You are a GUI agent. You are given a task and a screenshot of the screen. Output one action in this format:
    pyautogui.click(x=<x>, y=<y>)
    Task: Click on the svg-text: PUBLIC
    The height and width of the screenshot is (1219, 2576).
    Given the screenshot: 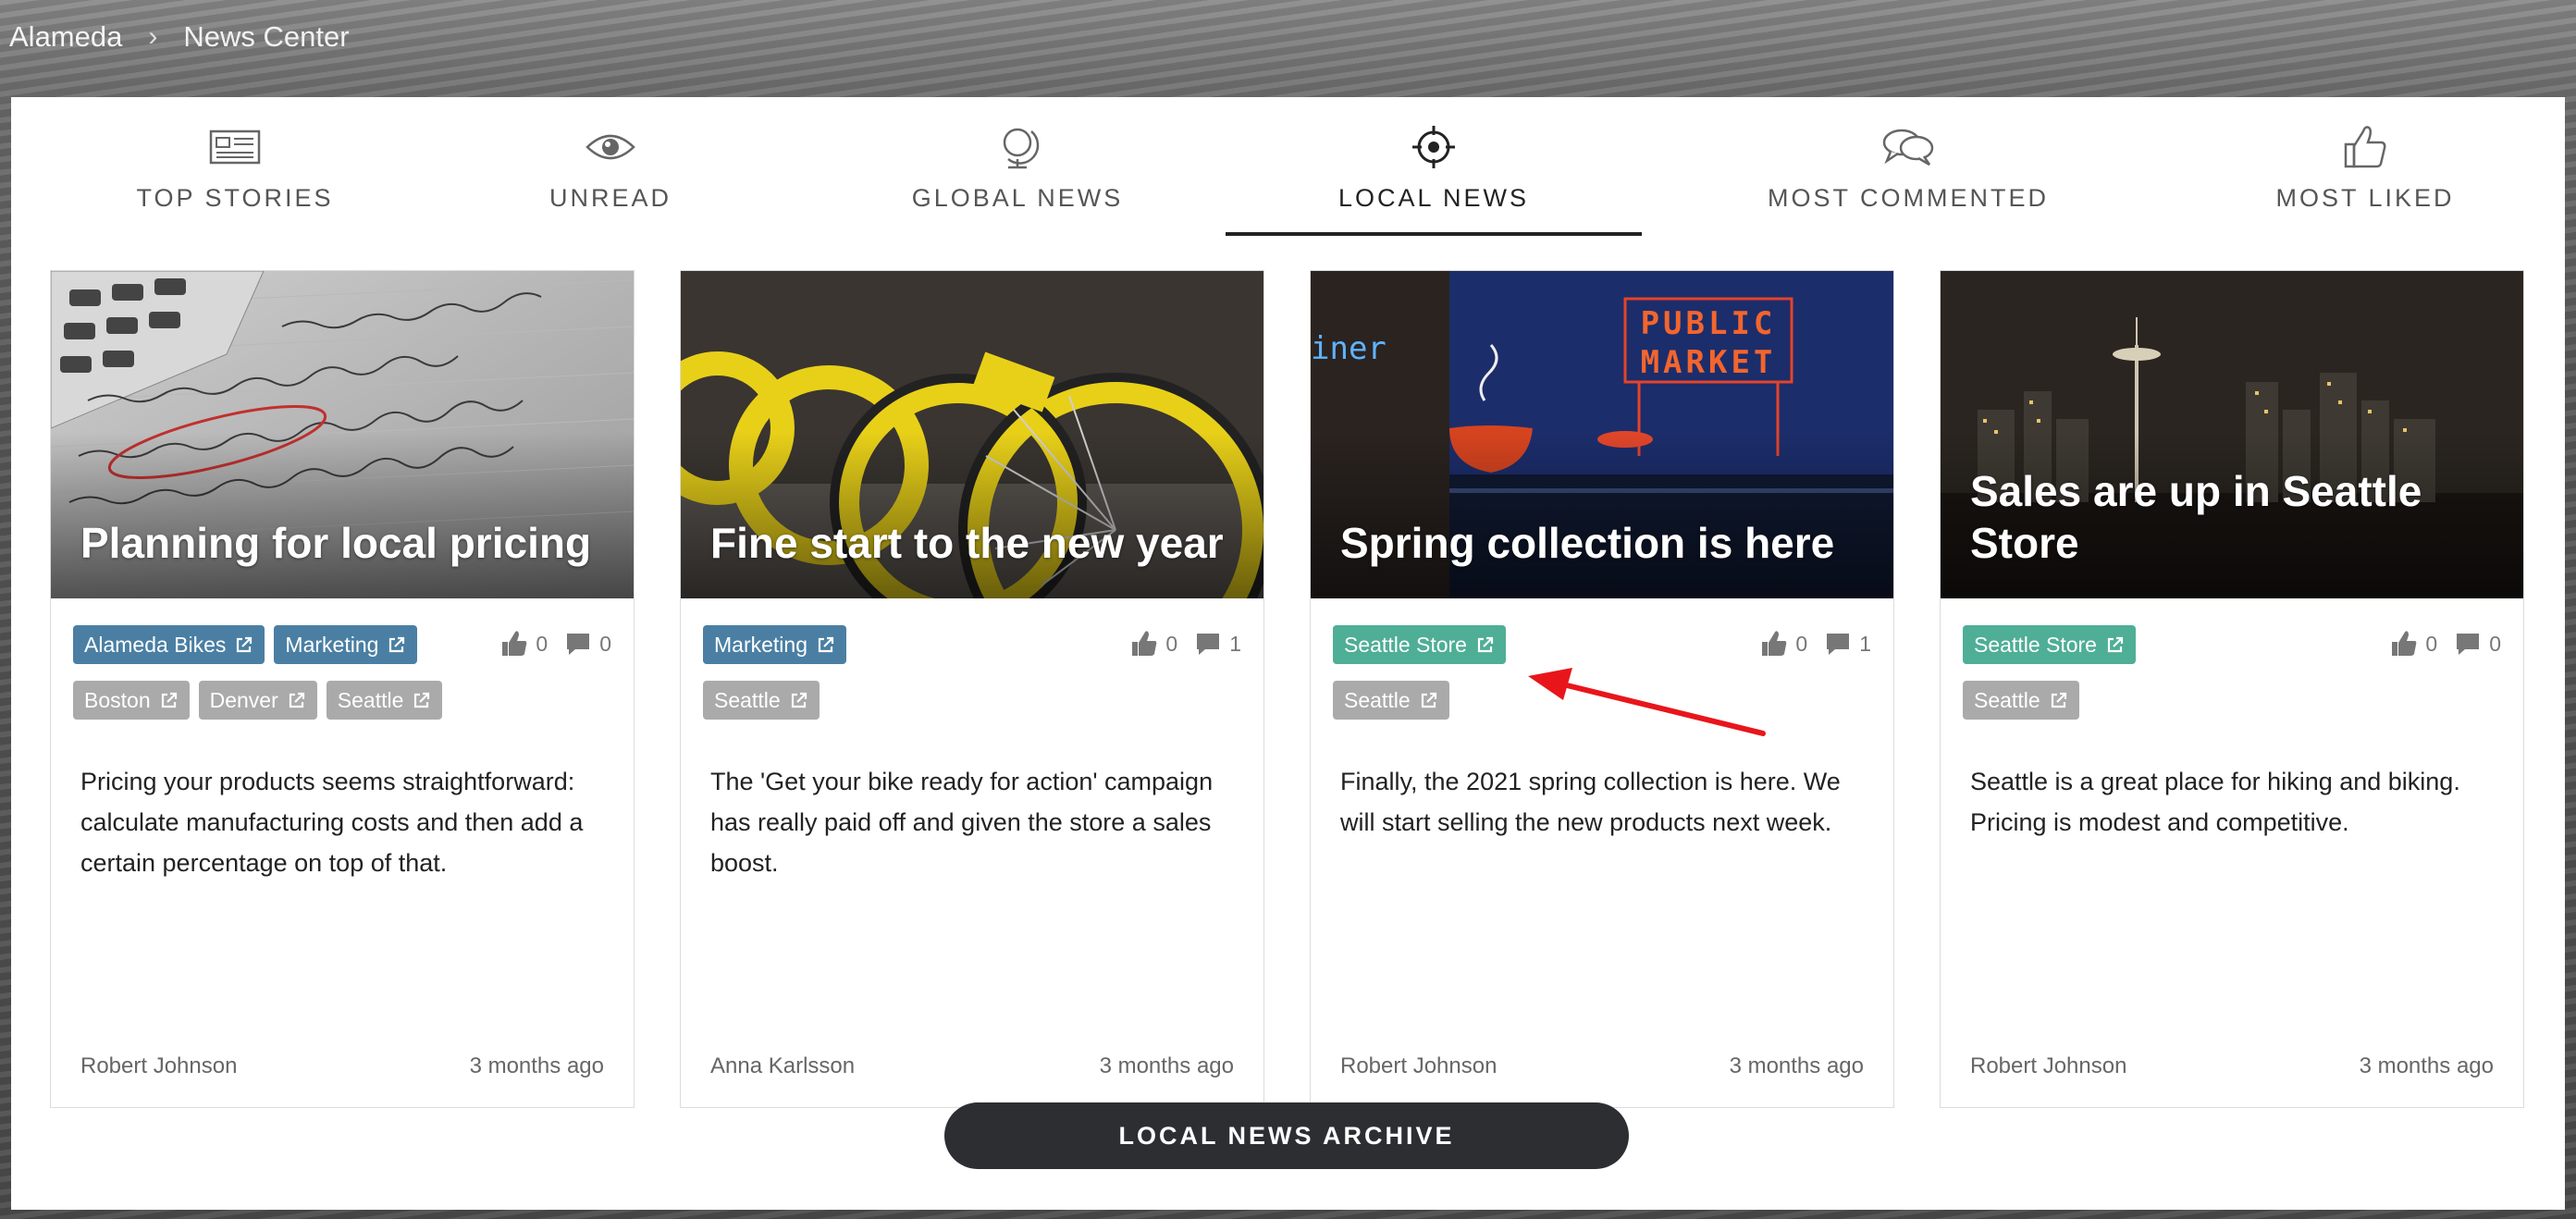 What is the action you would take?
    pyautogui.click(x=1709, y=323)
    